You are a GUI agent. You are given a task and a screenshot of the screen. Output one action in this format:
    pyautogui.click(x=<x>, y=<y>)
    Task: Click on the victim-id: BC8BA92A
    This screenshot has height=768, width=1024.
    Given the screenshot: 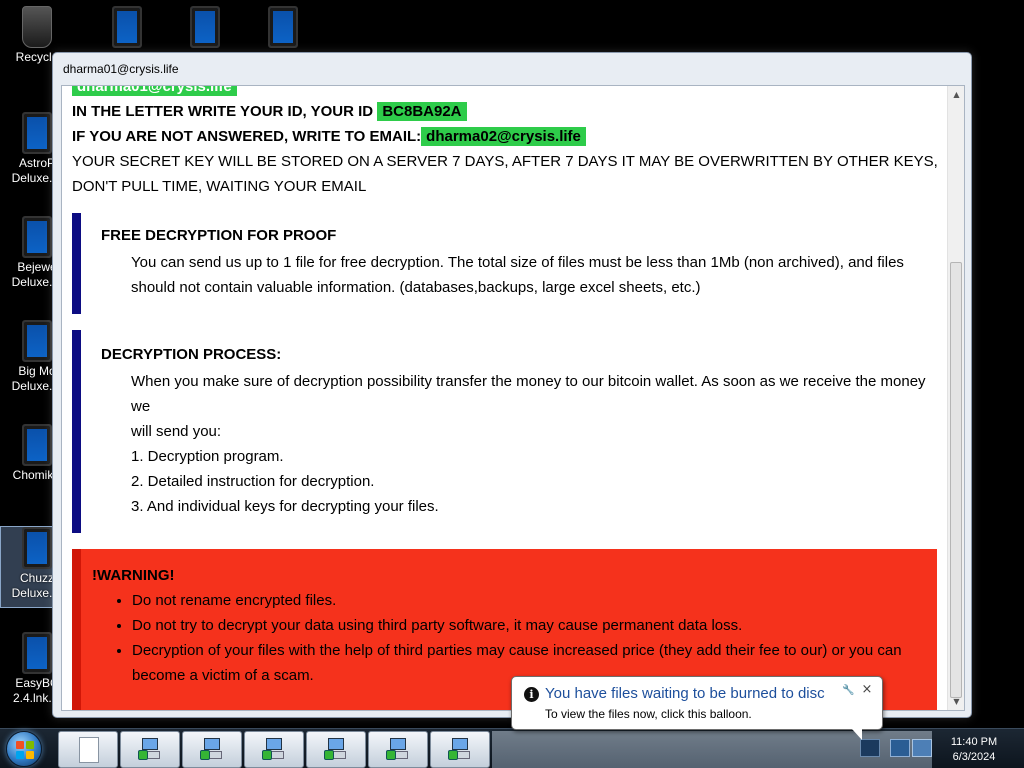 What is the action you would take?
    pyautogui.click(x=422, y=111)
    